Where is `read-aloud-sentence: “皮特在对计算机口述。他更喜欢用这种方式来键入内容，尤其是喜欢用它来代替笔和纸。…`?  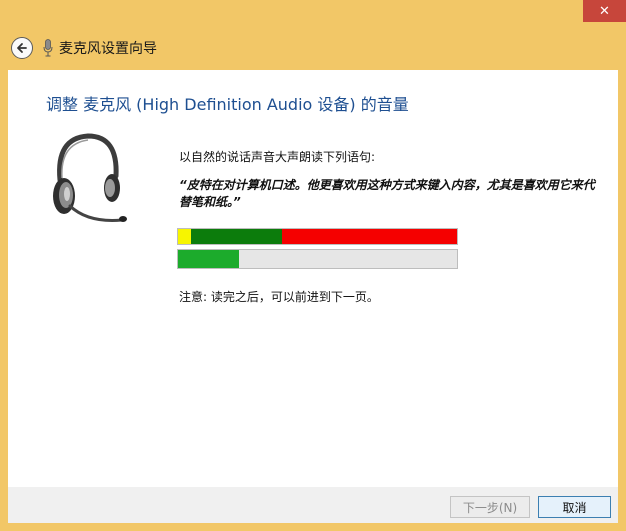 read-aloud-sentence: “皮特在对计算机口述。他更喜欢用这种方式来键入内容，尤其是喜欢用它来代替笔和纸。… is located at coordinates (387, 193).